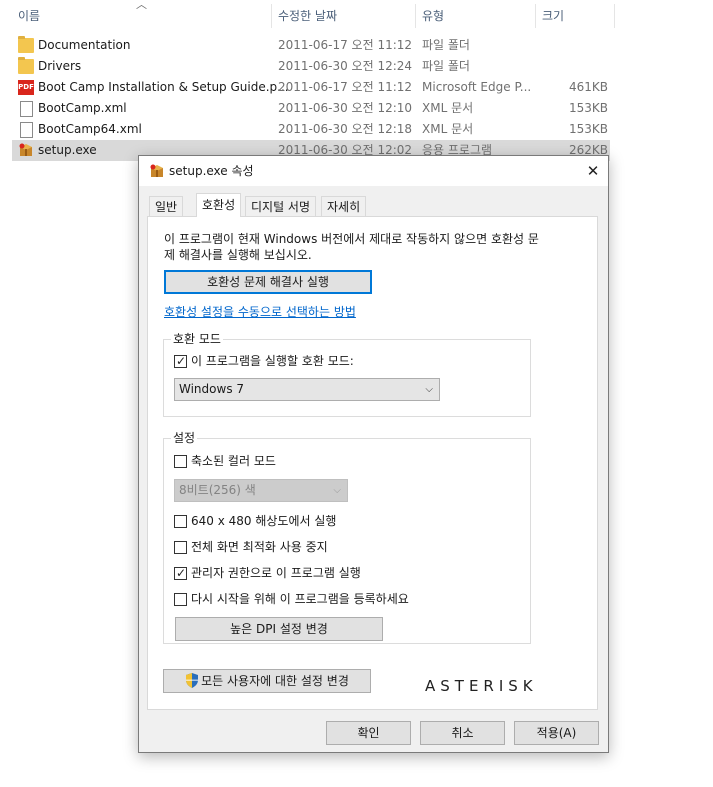 The height and width of the screenshot is (787, 713). Describe the element at coordinates (307, 14) in the screenshot. I see `column-header-modified: 수정한 날짜` at that location.